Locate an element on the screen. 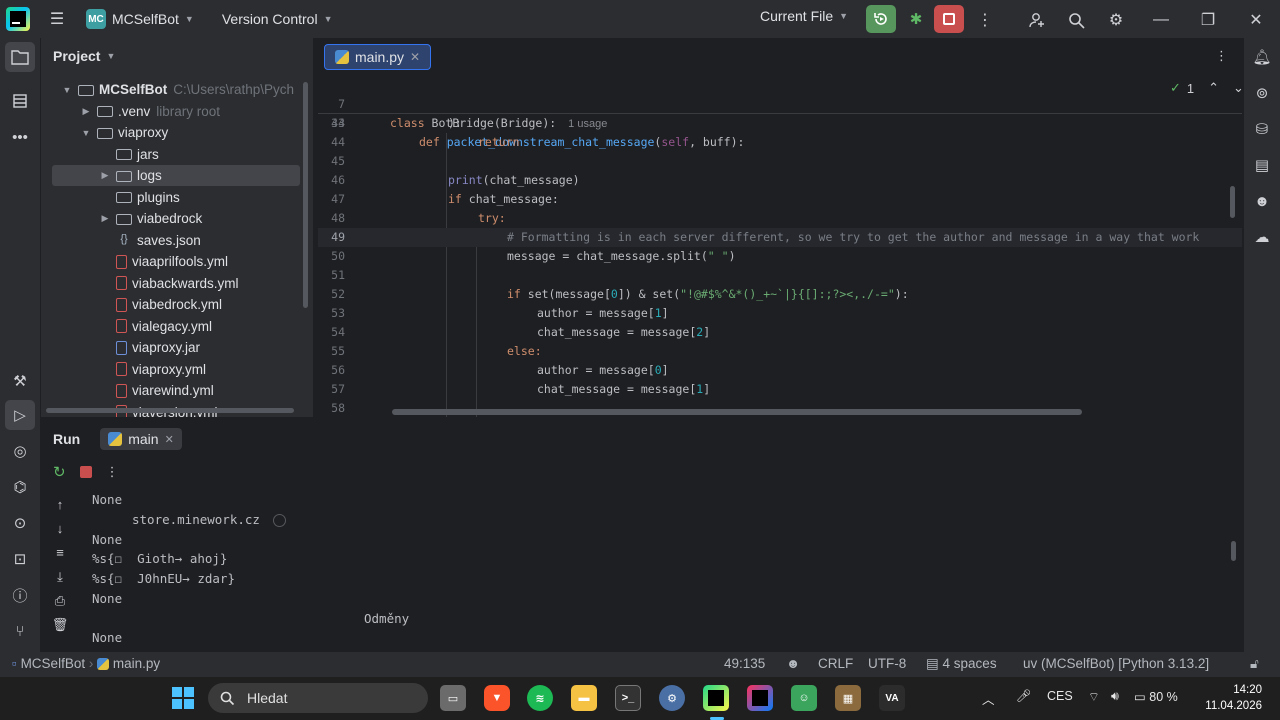 The height and width of the screenshot is (720, 1280). ai-assistant-icon: ⊚ is located at coordinates (1262, 93).